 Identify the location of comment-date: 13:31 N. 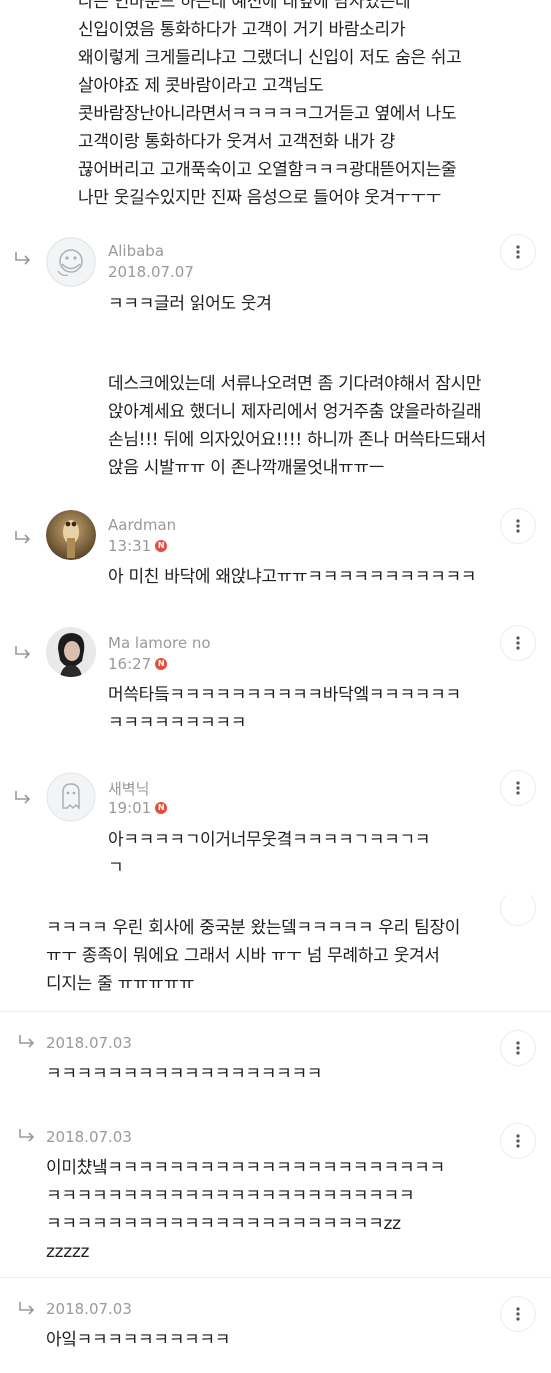
(138, 546).